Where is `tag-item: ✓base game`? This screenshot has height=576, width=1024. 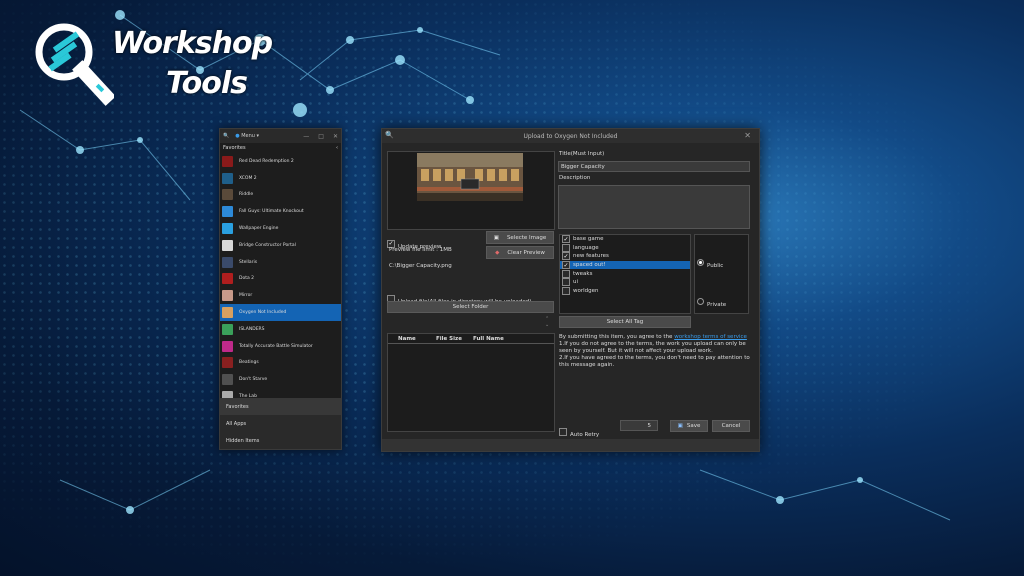
tag-item: ✓base game is located at coordinates (625, 239).